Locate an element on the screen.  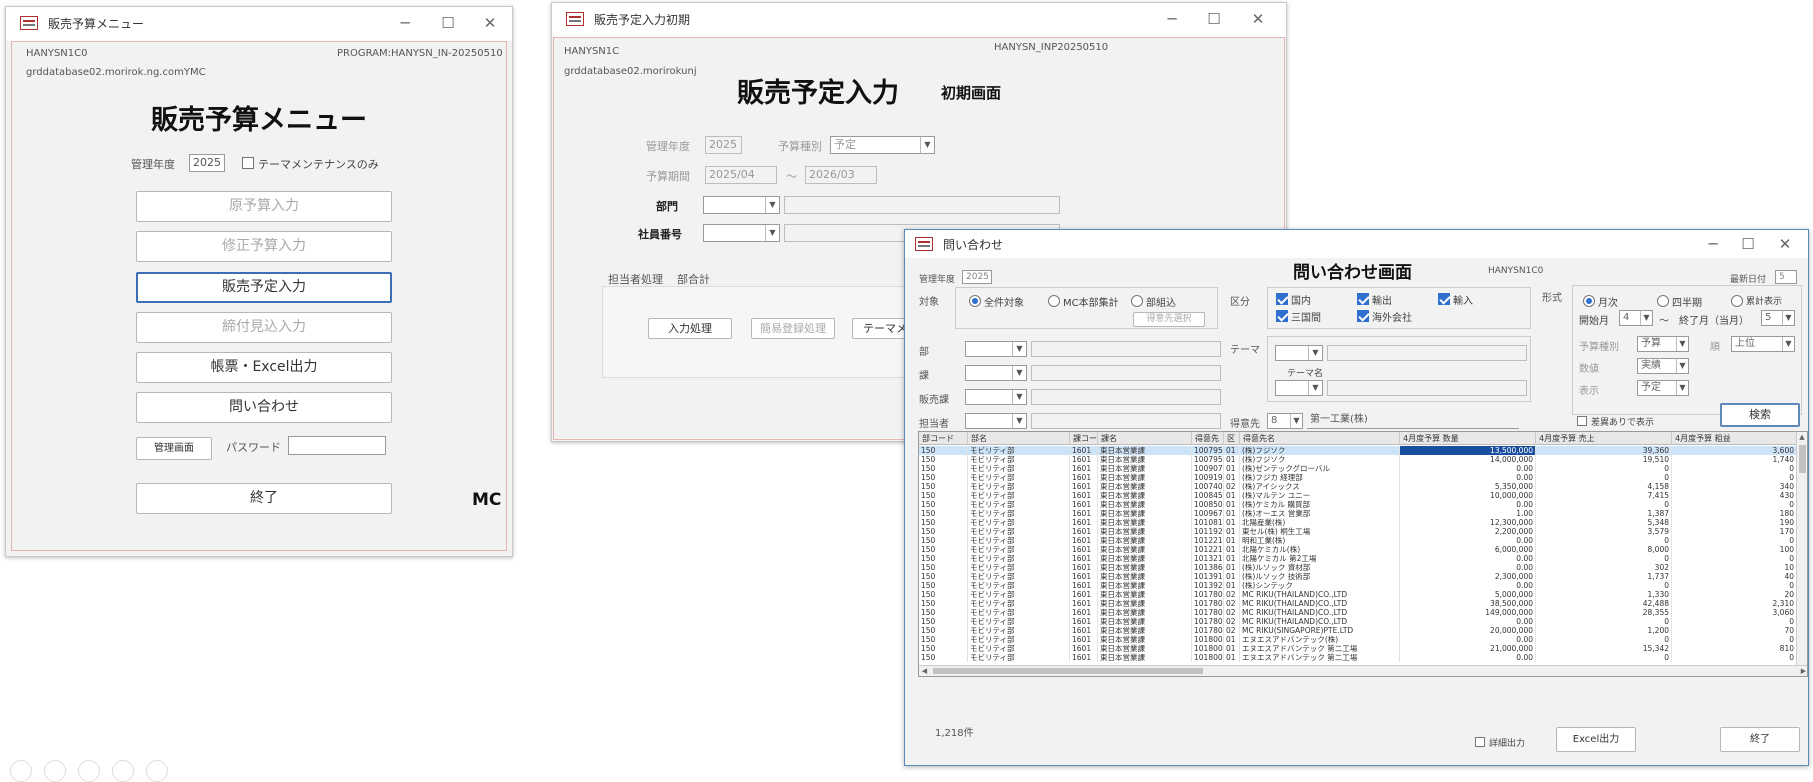
table-cell: 2,200,000 is located at coordinates (1468, 531).